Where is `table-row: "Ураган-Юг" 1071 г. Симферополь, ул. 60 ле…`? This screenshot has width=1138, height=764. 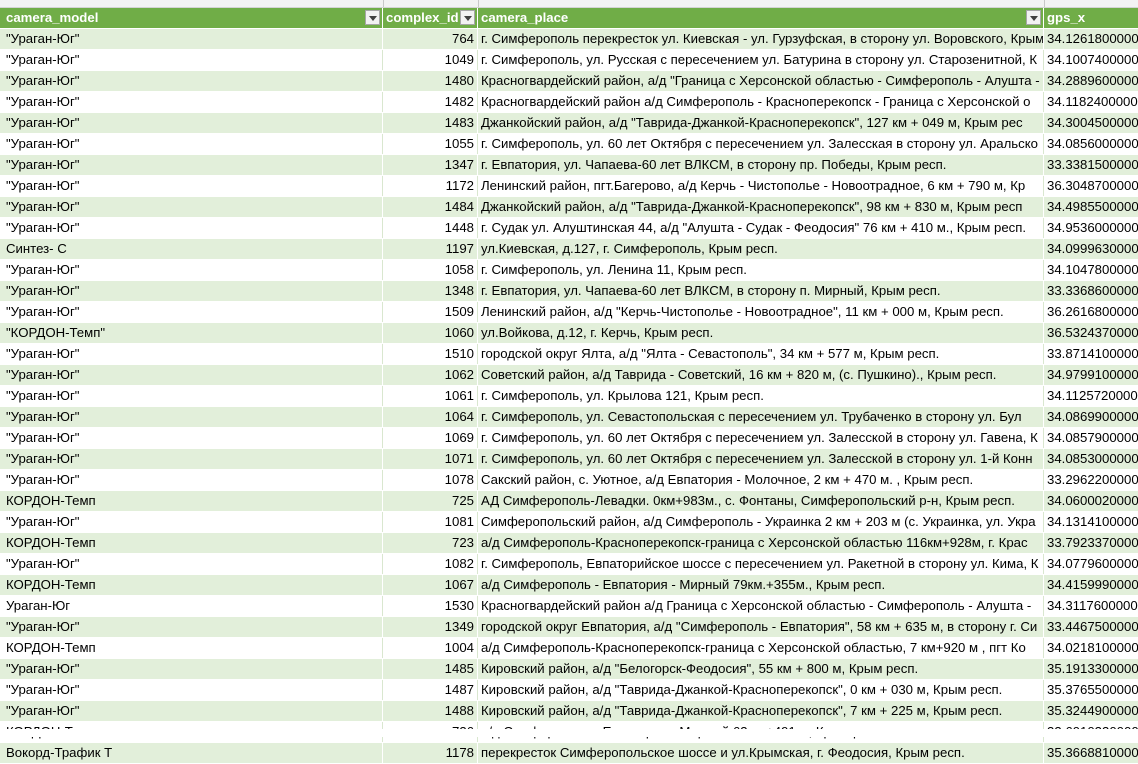 table-row: "Ураган-Юг" 1071 г. Симферополь, ул. 60 ле… is located at coordinates (569, 459).